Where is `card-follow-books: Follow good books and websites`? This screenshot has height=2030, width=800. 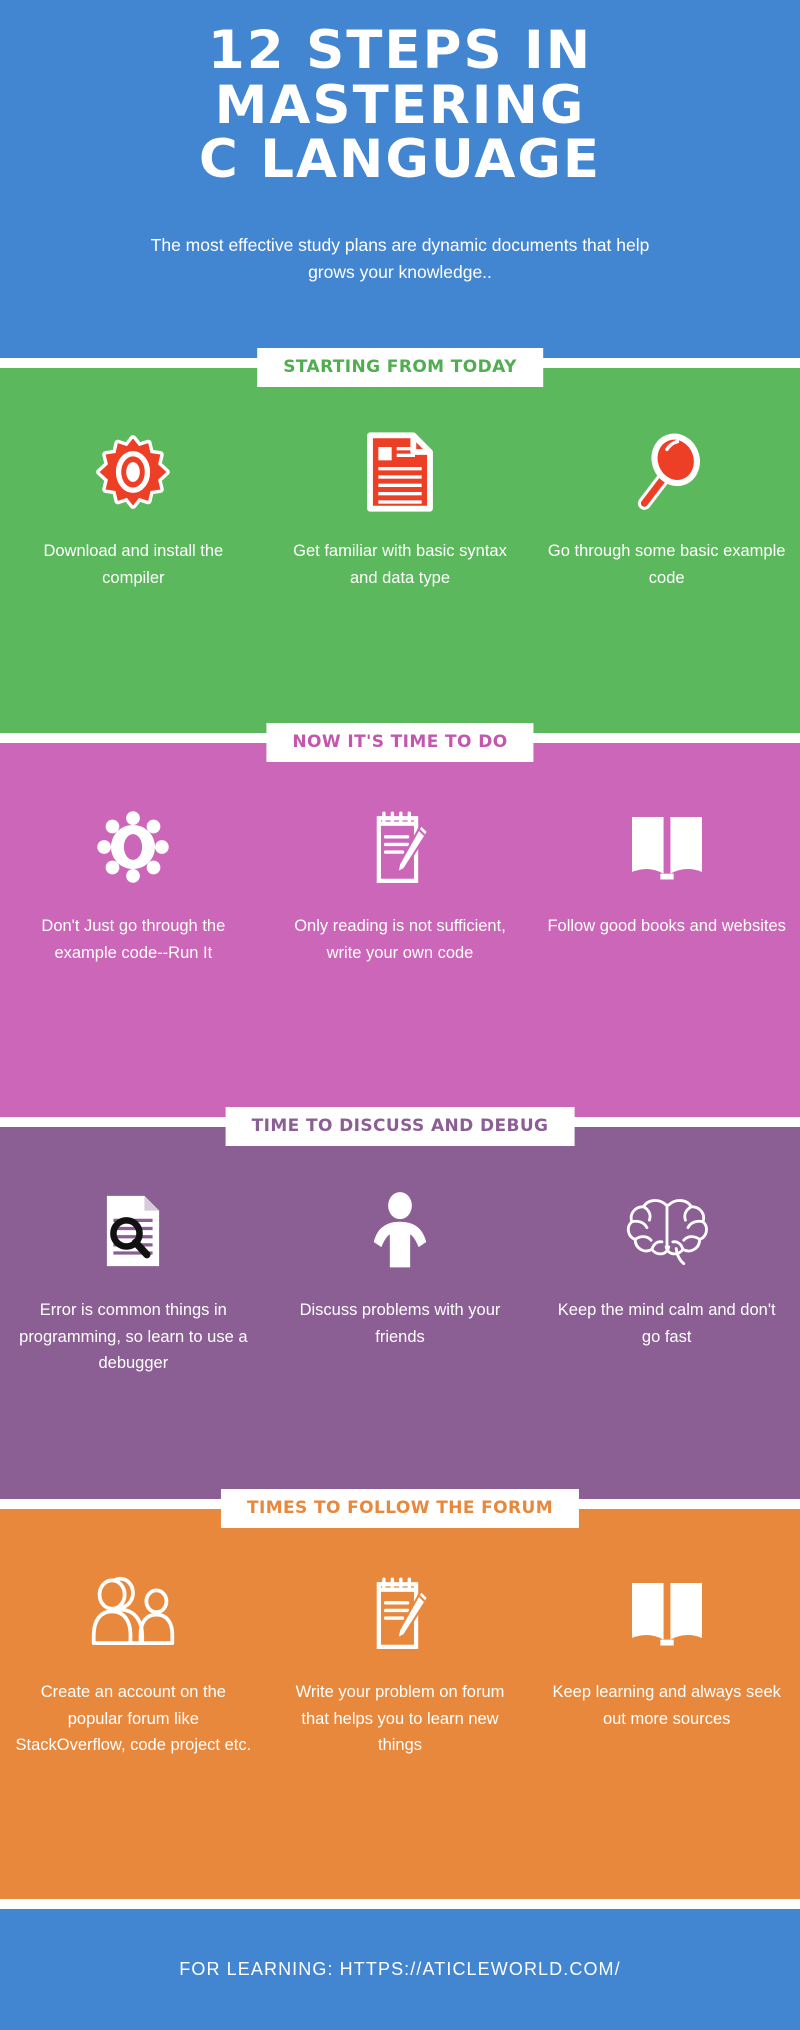
card-follow-books: Follow good books and websites is located at coordinates (666, 885).